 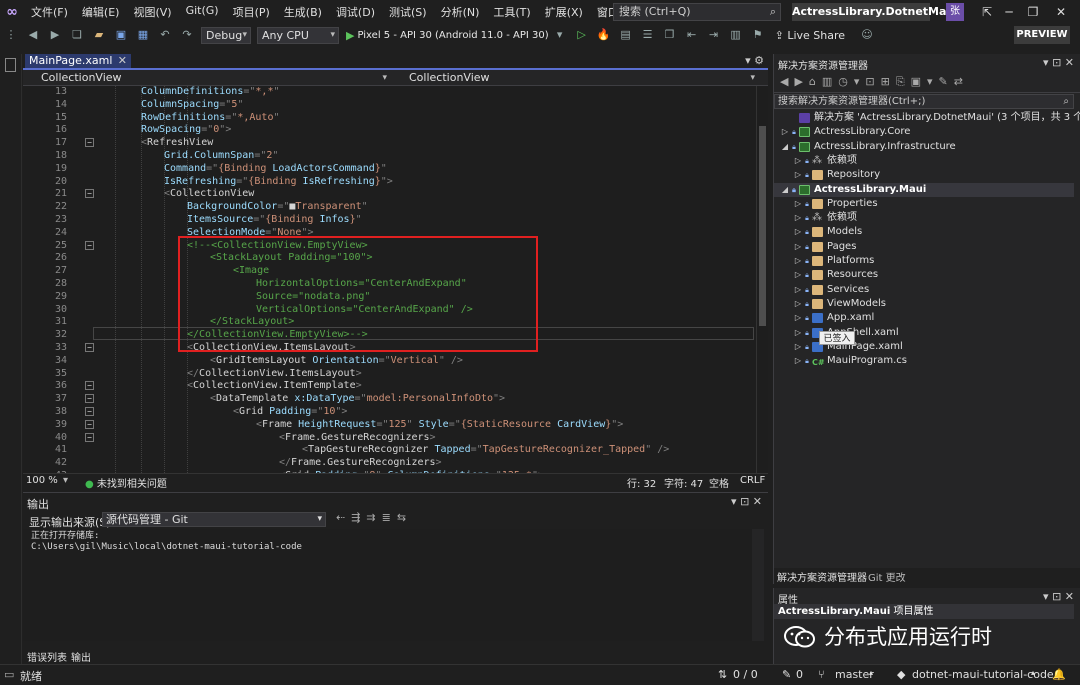 I want to click on sync-count: 0 / 0, so click(x=745, y=674).